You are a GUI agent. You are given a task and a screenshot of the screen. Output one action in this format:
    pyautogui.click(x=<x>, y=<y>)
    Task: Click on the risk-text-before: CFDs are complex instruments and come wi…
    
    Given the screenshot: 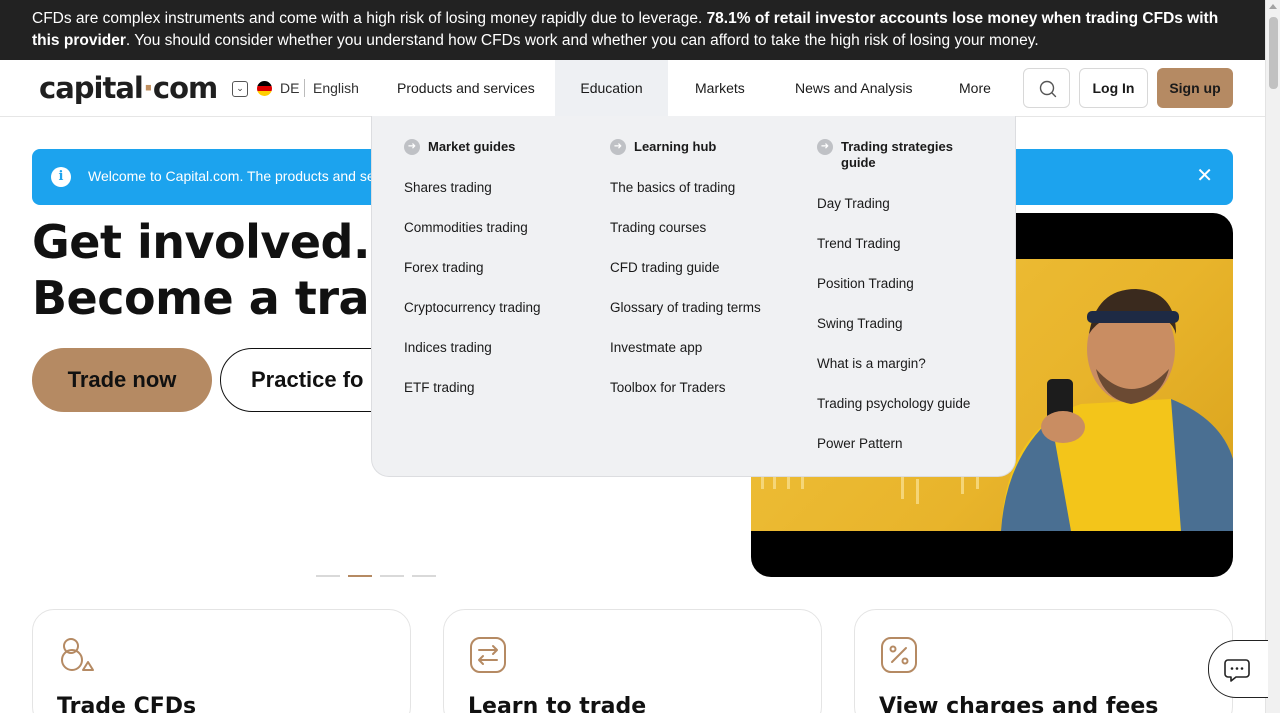 What is the action you would take?
    pyautogui.click(x=369, y=18)
    